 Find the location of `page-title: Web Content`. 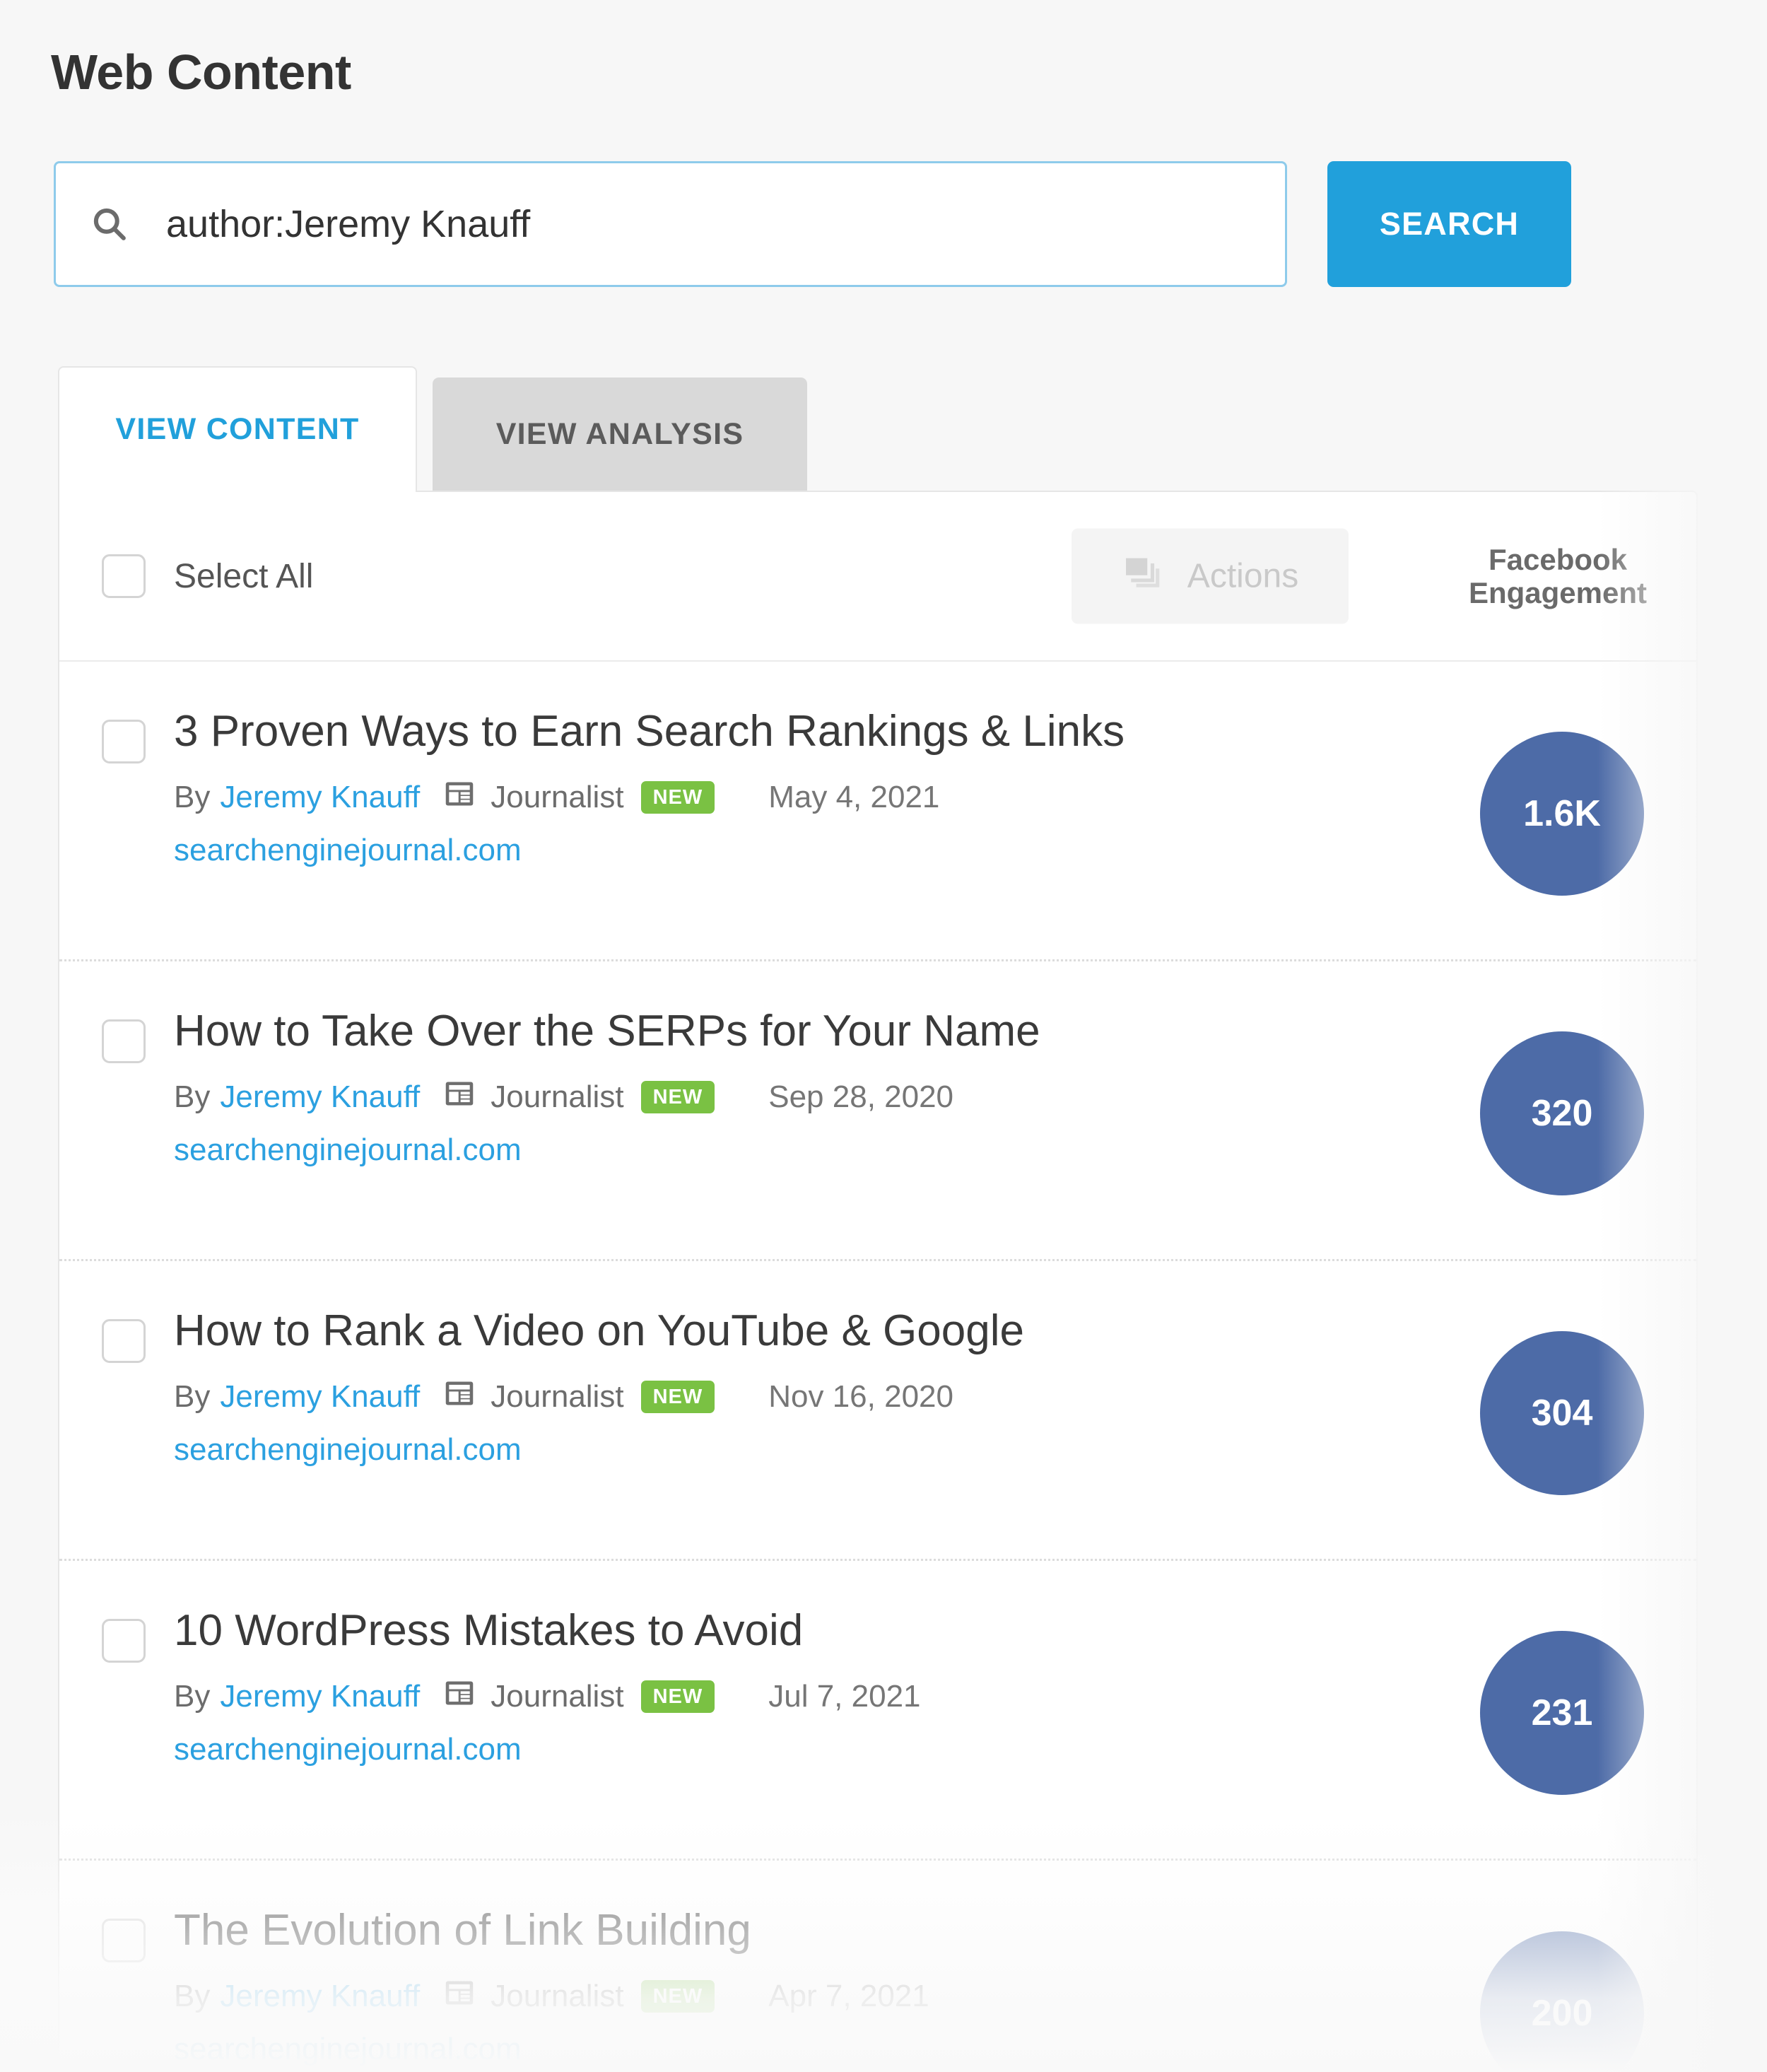

page-title: Web Content is located at coordinates (201, 72).